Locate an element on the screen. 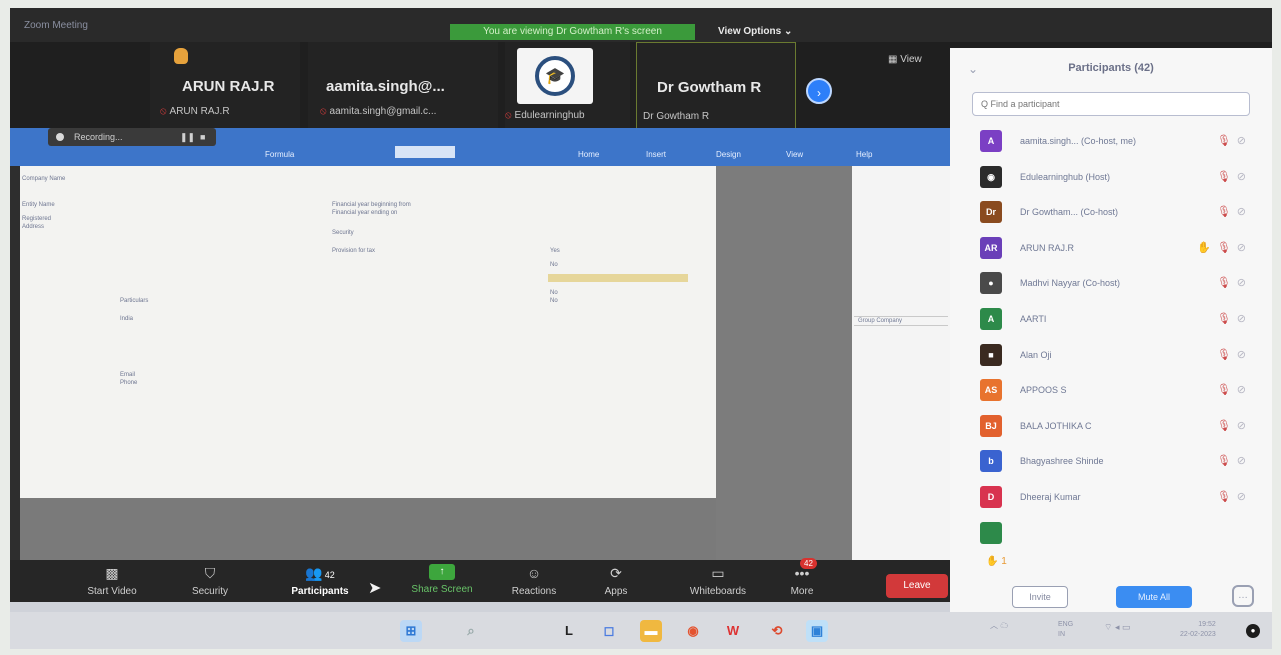 The image size is (1281, 655). zoom-app-icon: ▣ is located at coordinates (817, 631).